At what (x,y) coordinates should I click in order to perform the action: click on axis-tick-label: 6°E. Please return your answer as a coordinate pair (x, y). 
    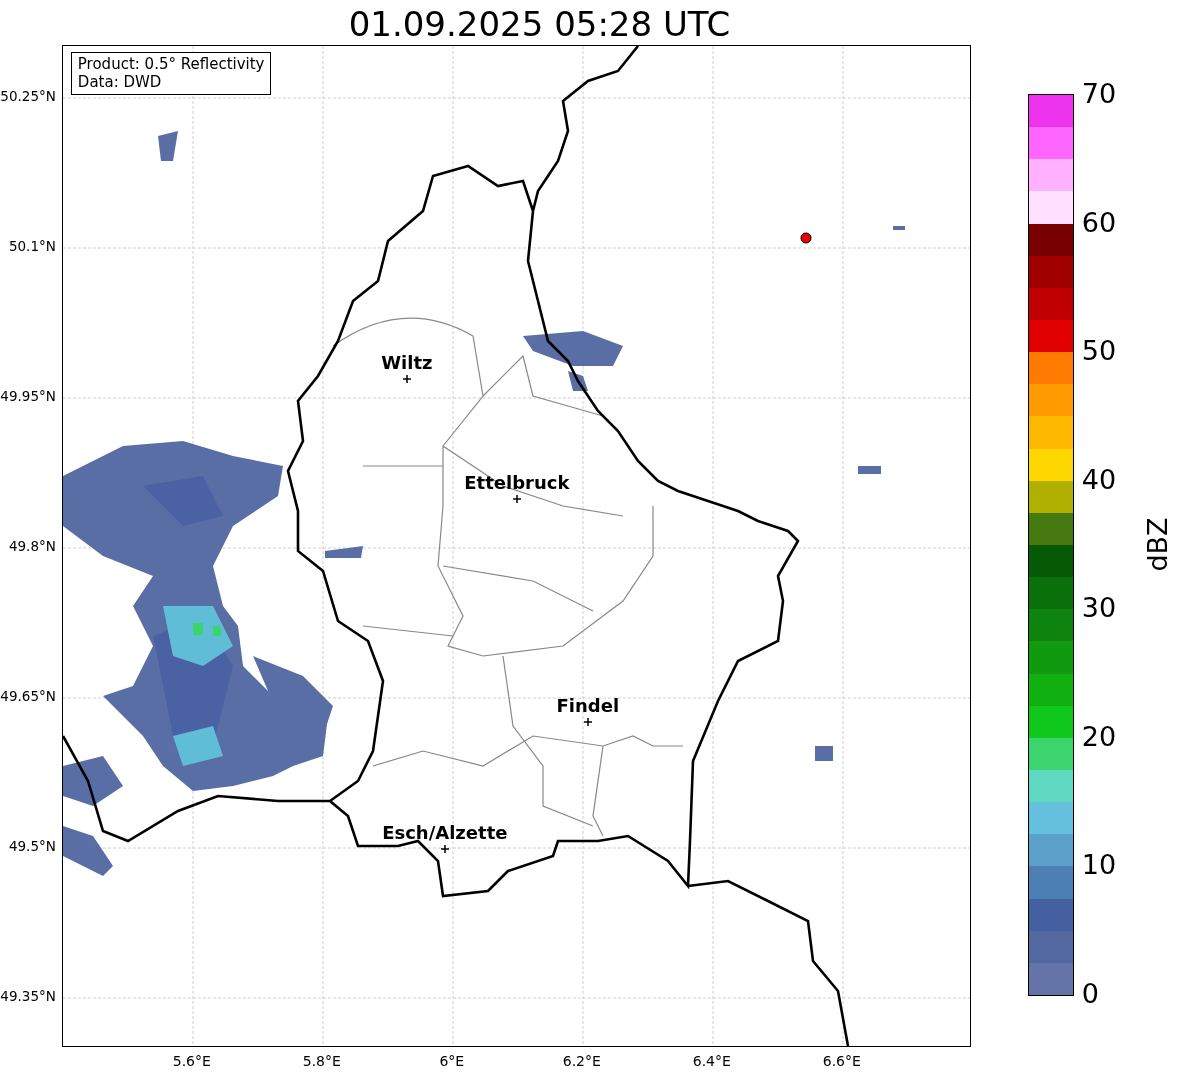
    Looking at the image, I should click on (452, 1061).